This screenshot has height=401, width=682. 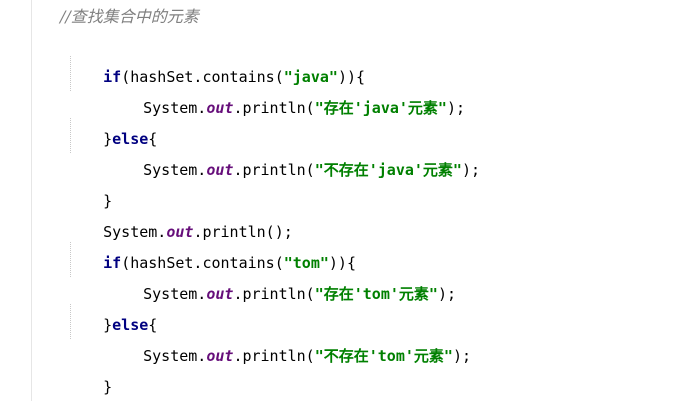 I want to click on code-line-println-empty: System.out.println();, so click(x=180, y=213).